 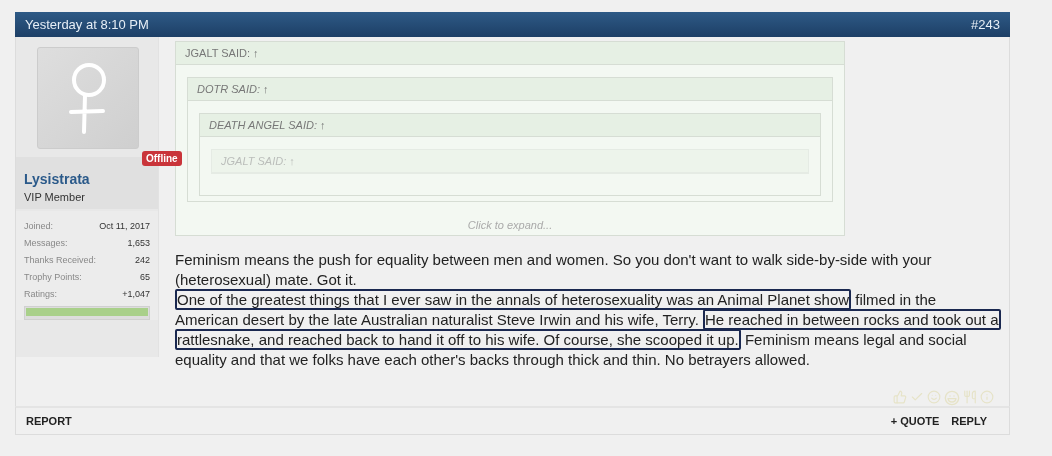 What do you see at coordinates (49, 421) in the screenshot?
I see `footer-link: REPORT` at bounding box center [49, 421].